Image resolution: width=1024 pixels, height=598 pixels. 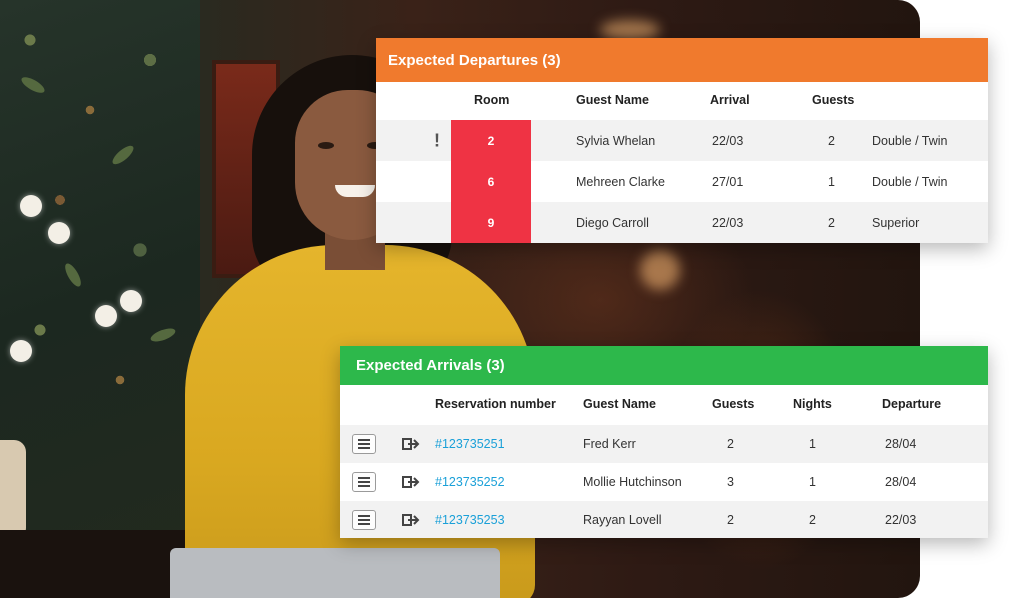 What do you see at coordinates (912, 404) in the screenshot?
I see `column-departure: Departure` at bounding box center [912, 404].